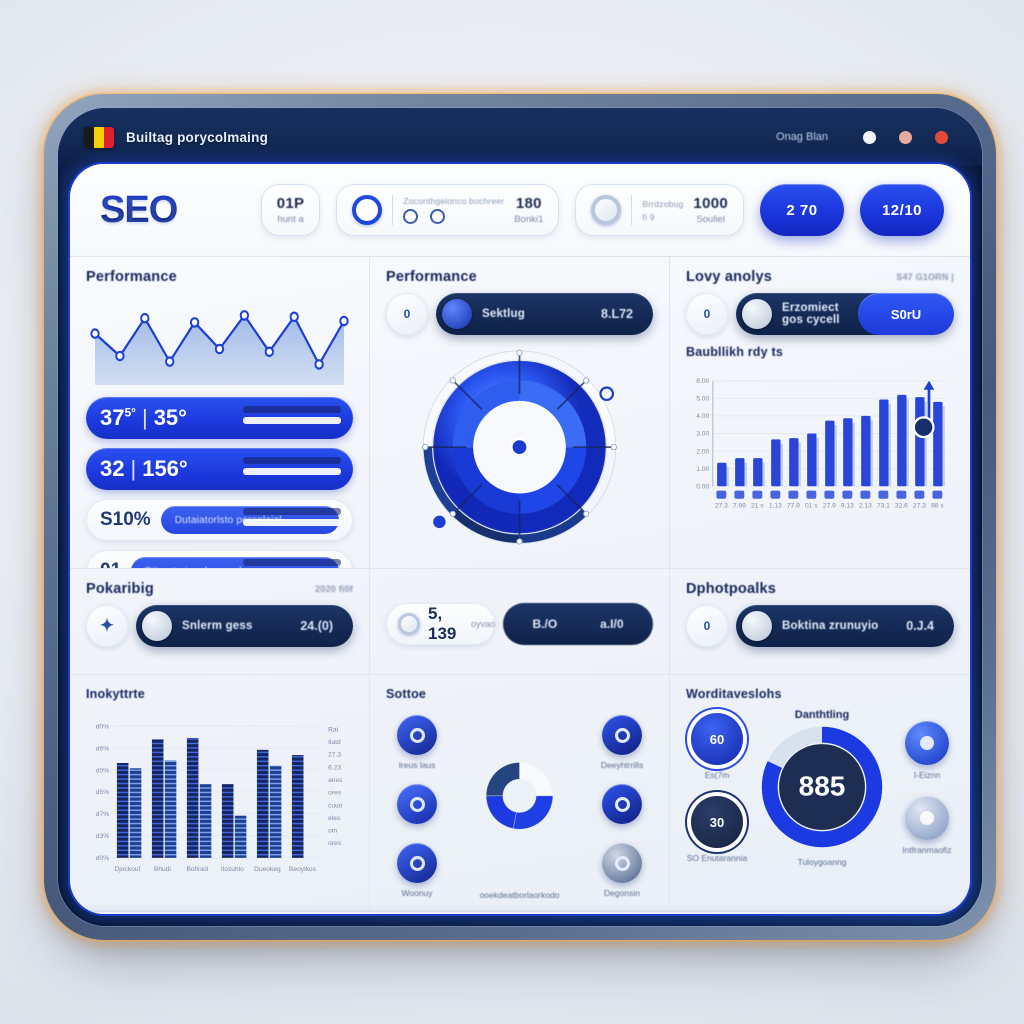 This screenshot has width=1024, height=1024. What do you see at coordinates (775, 506) in the screenshot?
I see `x-tick-label: 1.13` at bounding box center [775, 506].